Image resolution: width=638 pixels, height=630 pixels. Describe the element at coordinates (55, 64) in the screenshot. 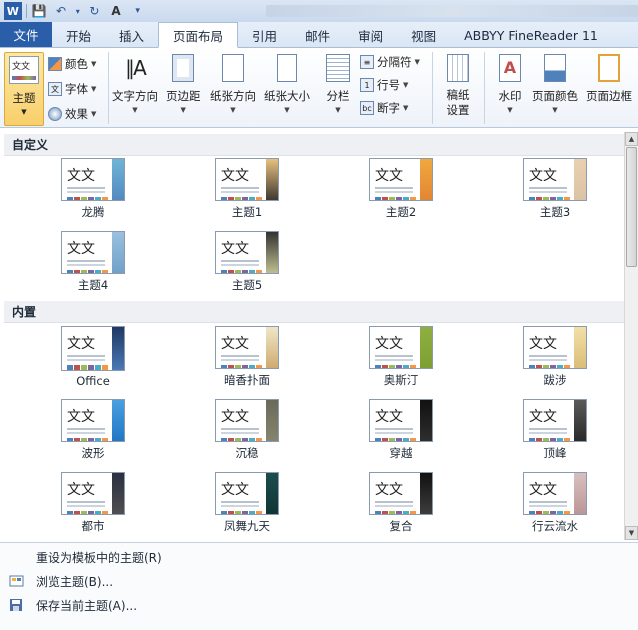

I see `colors-icon` at that location.